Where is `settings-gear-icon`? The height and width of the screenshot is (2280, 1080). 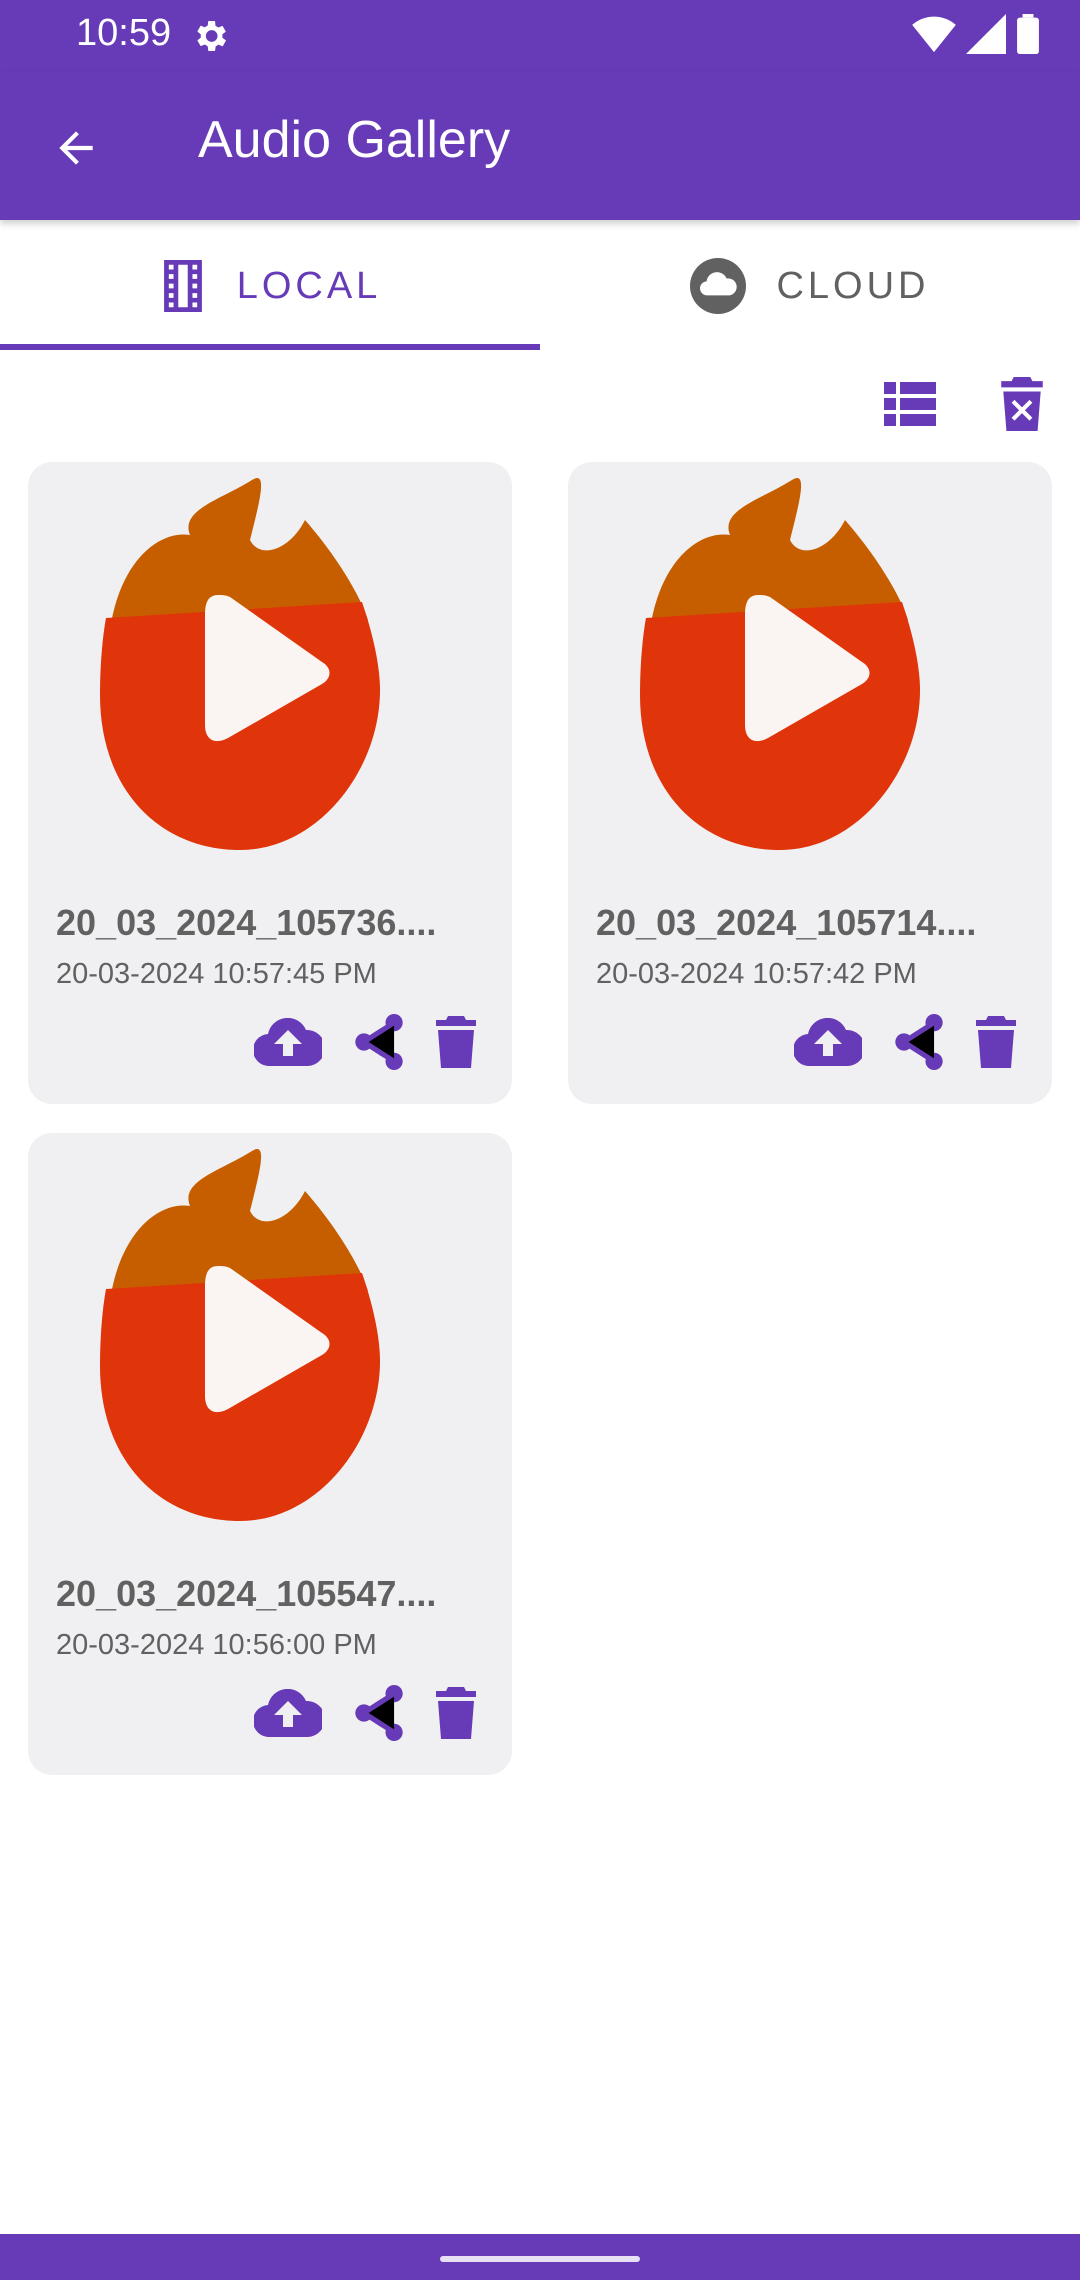
settings-gear-icon is located at coordinates (211, 36).